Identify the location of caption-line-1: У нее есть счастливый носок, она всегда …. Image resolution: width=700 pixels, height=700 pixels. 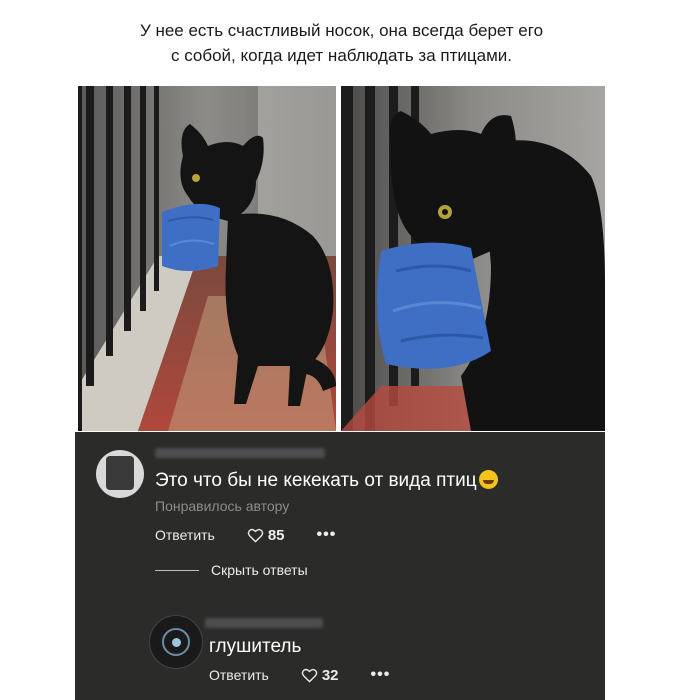
(341, 30).